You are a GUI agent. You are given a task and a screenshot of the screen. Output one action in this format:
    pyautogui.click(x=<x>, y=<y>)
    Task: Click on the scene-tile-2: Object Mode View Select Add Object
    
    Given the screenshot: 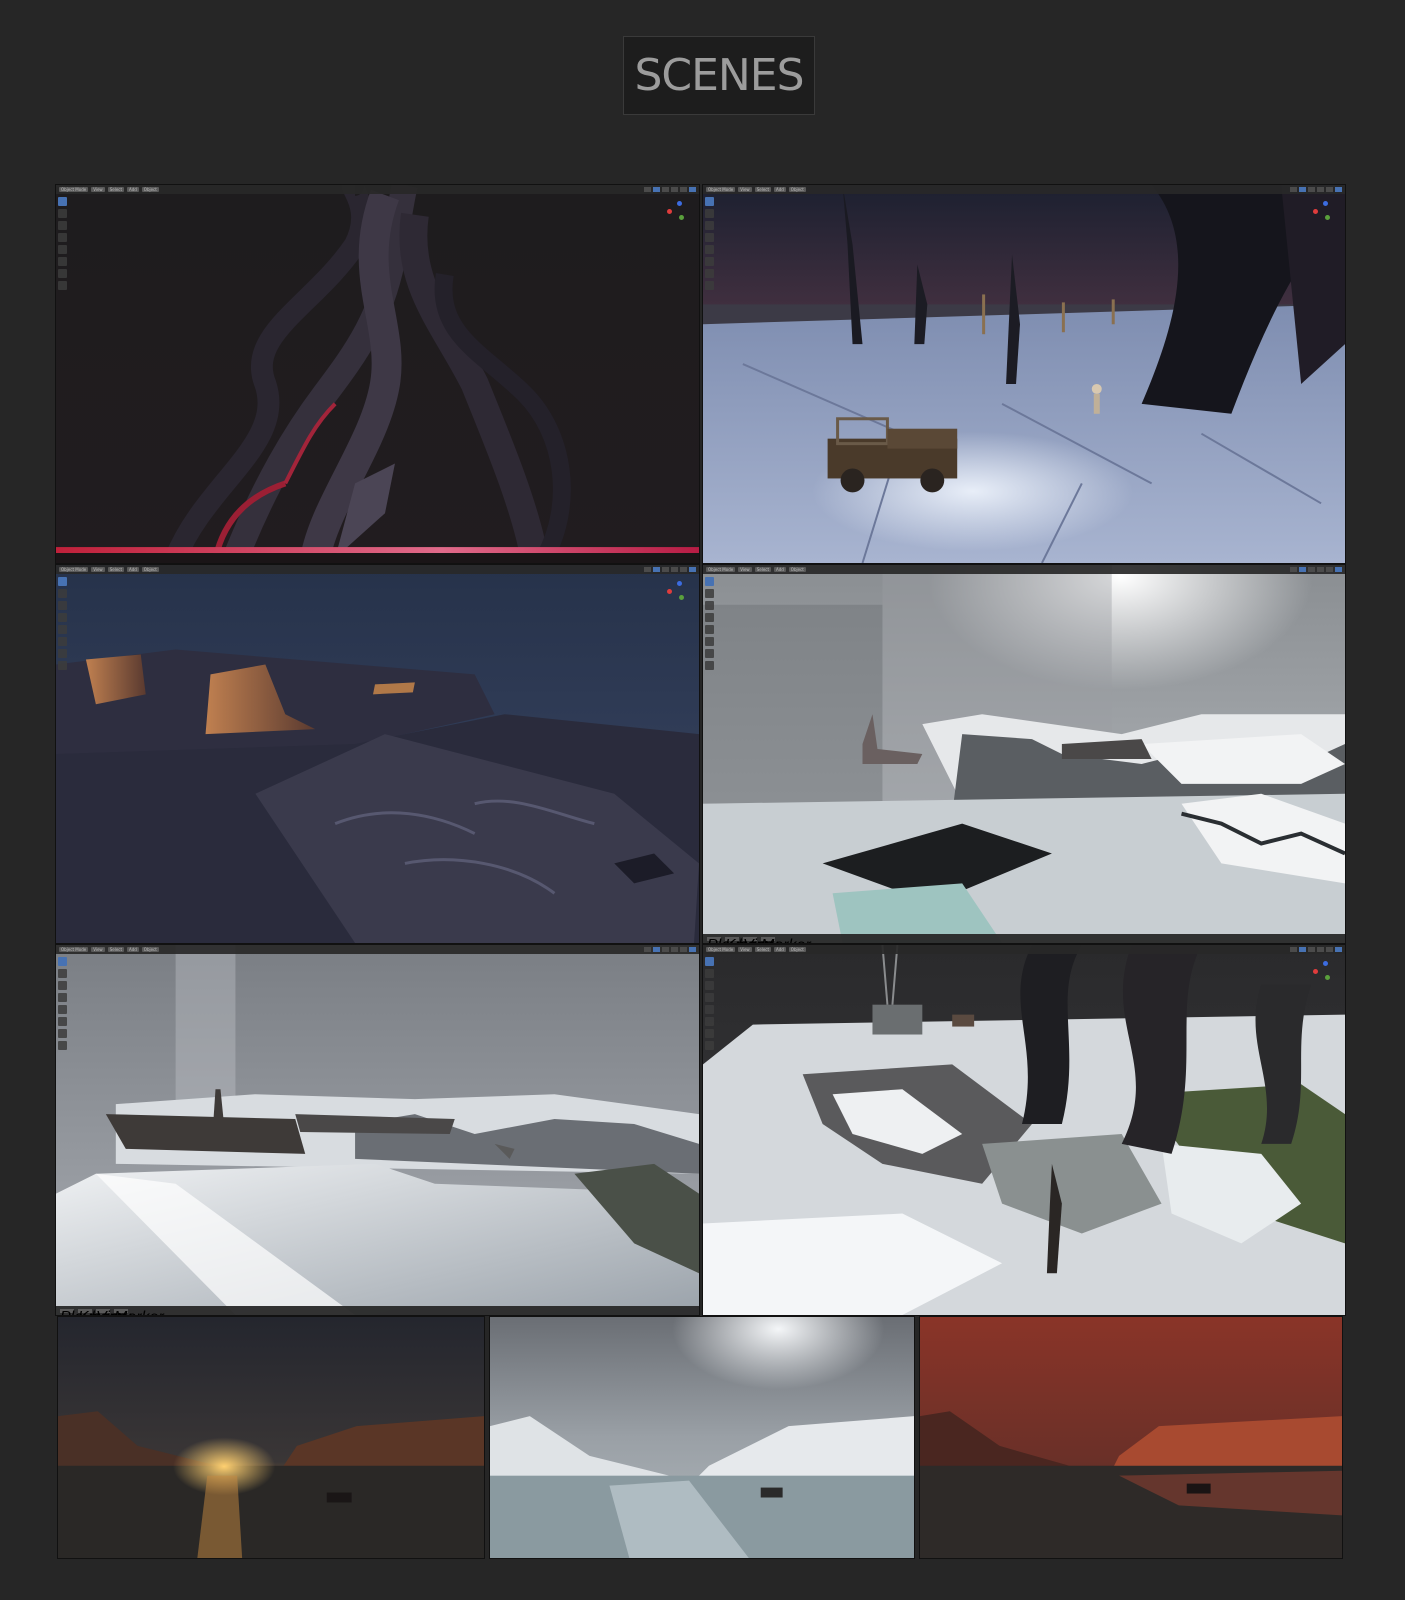 What is the action you would take?
    pyautogui.click(x=1024, y=374)
    